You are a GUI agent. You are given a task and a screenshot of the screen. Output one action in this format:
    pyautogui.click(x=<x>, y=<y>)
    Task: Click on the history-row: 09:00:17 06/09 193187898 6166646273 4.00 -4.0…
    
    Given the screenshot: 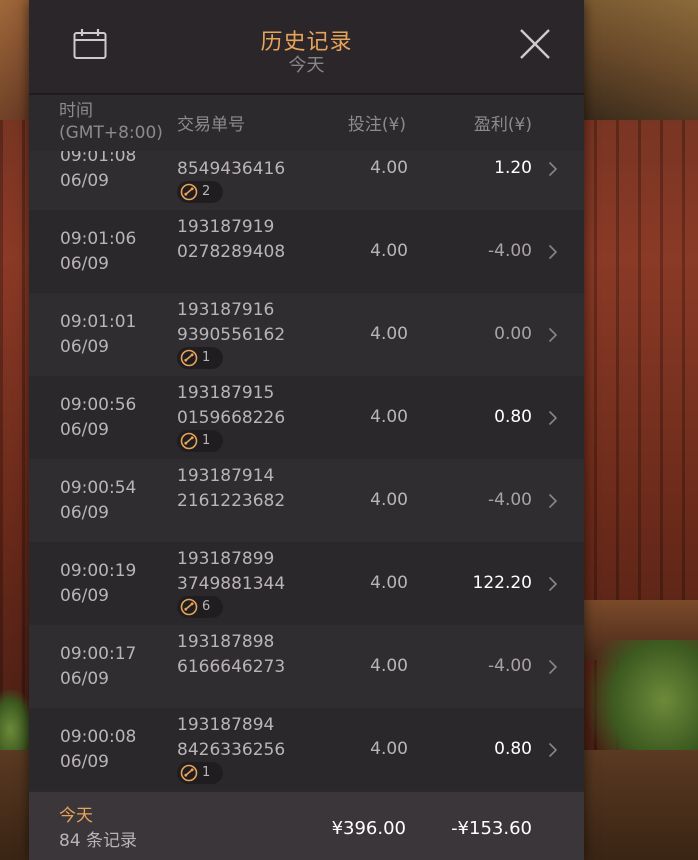 What is the action you would take?
    pyautogui.click(x=306, y=666)
    